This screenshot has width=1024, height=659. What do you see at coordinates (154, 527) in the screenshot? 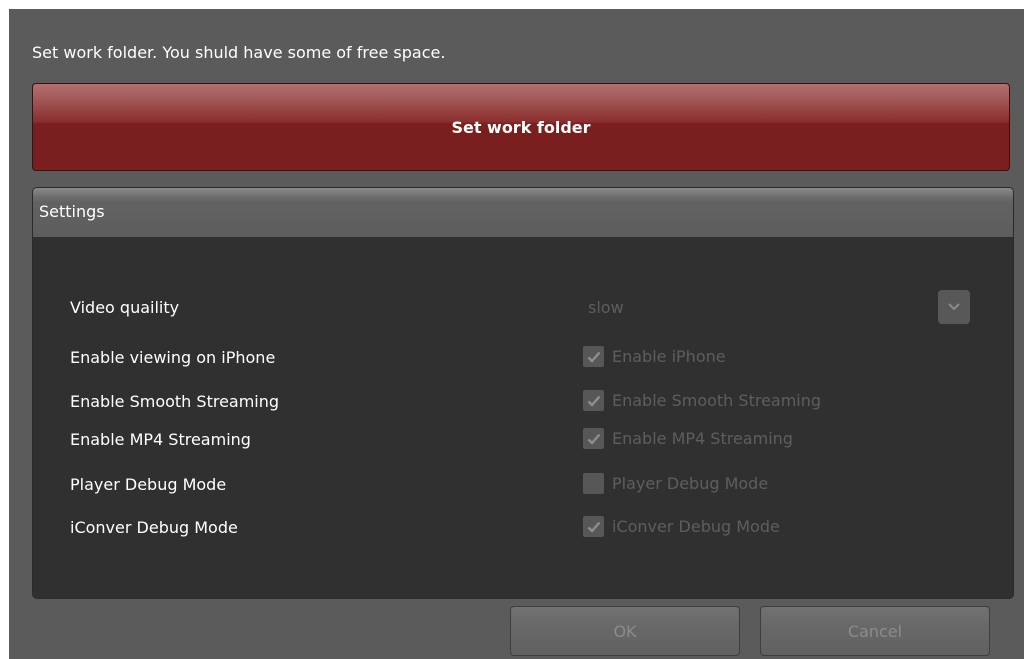
I see `option-label-iconver-debug: iConver Debug Mode` at bounding box center [154, 527].